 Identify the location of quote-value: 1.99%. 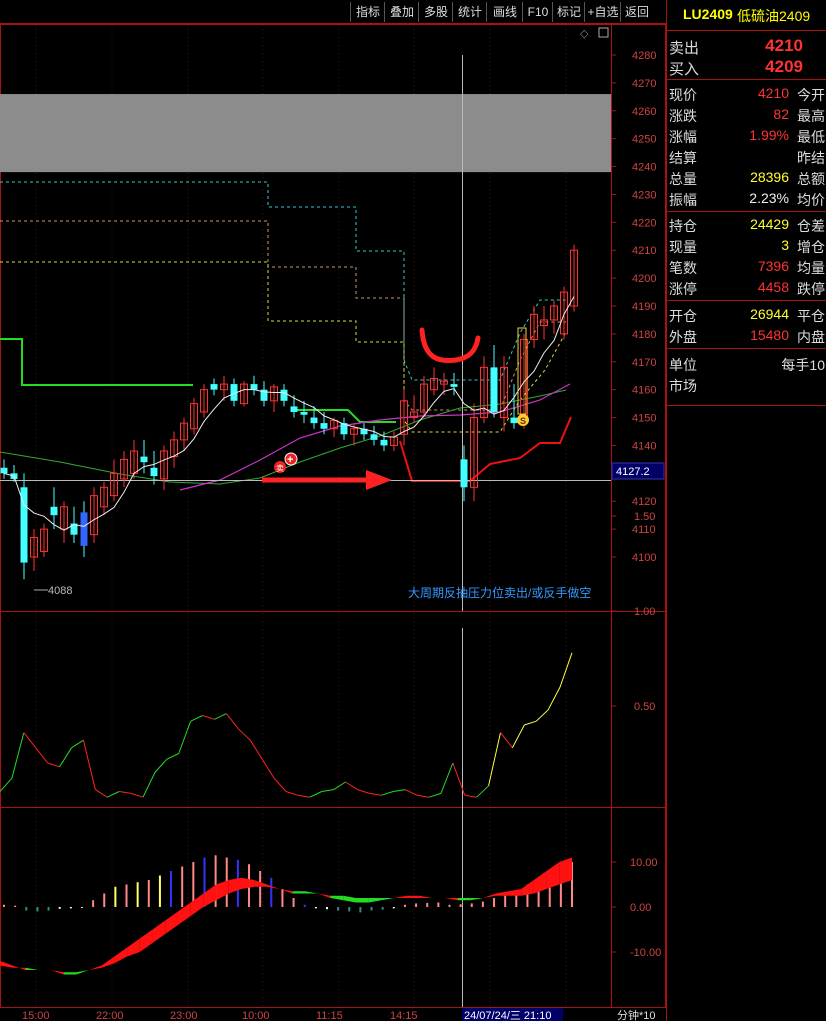
(769, 135).